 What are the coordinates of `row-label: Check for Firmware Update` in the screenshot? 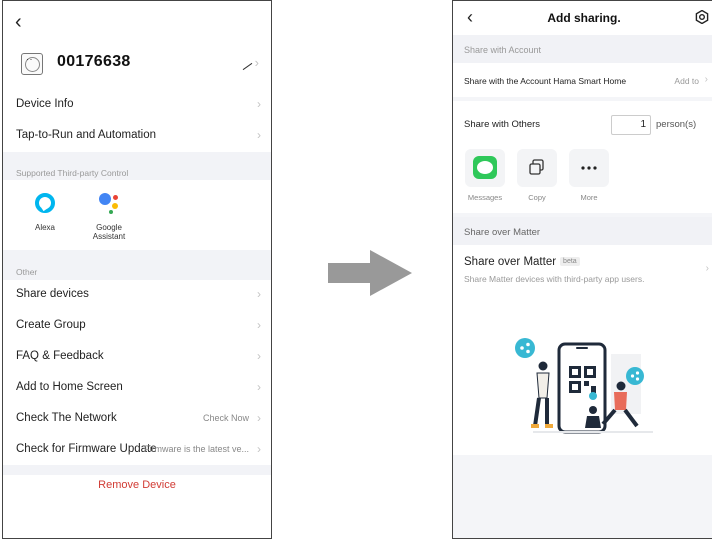 It's located at (86, 449).